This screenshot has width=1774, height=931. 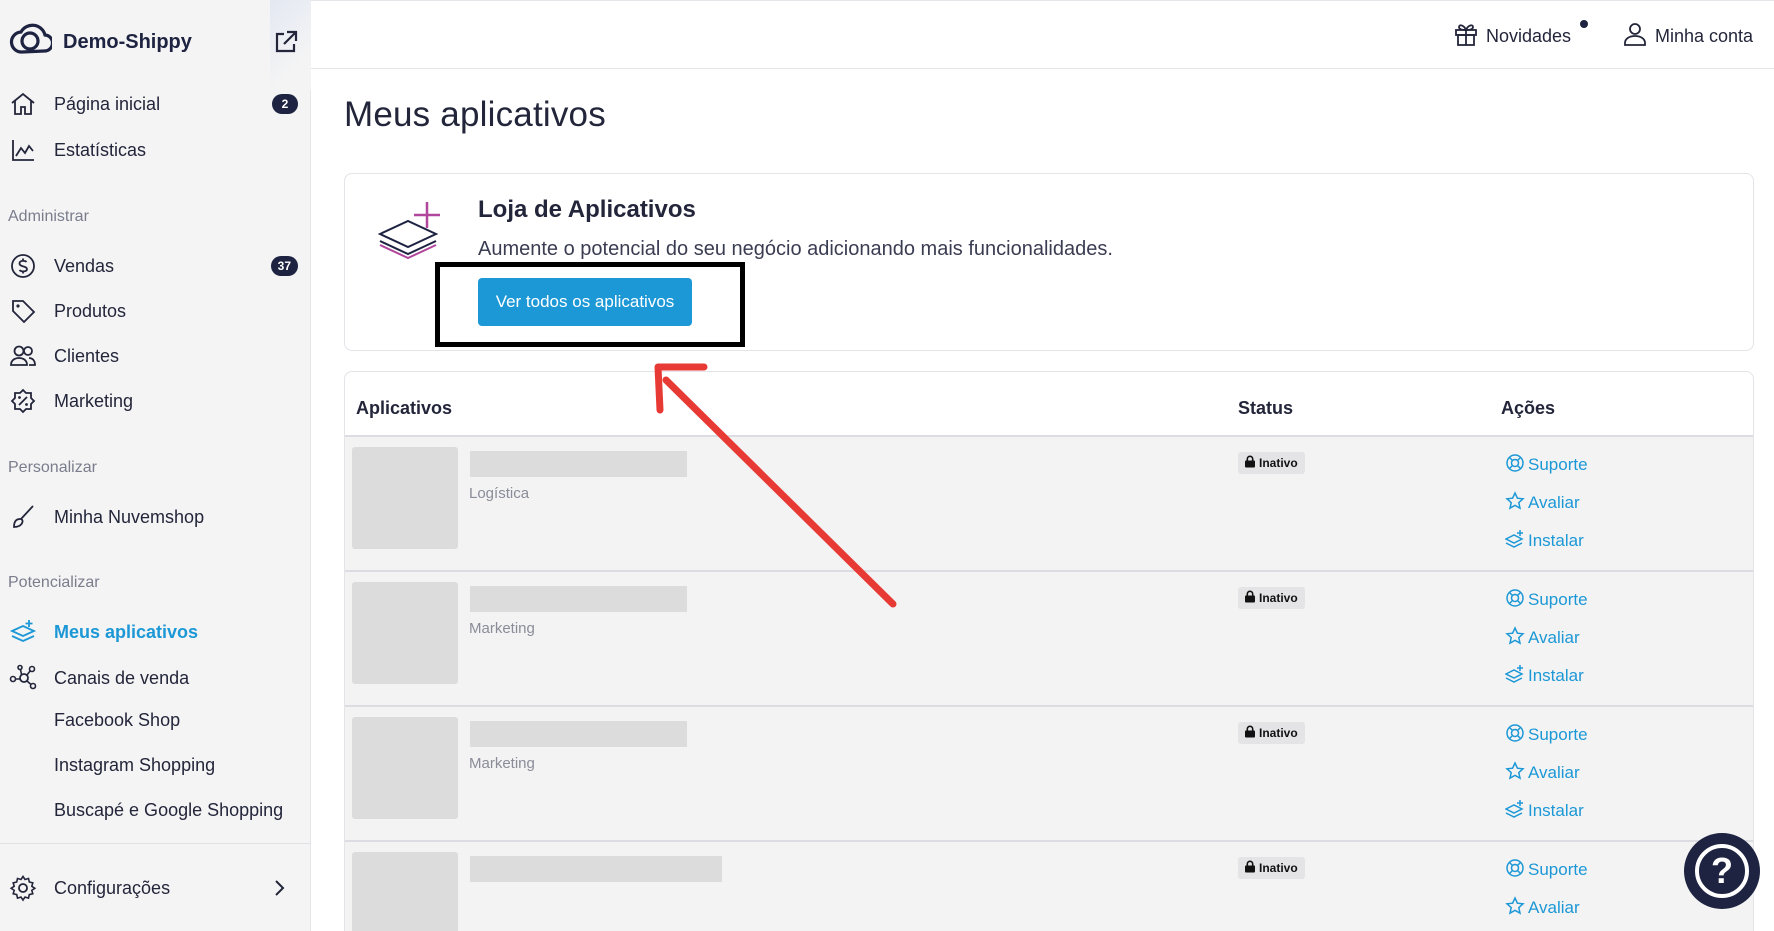 What do you see at coordinates (1278, 598) in the screenshot?
I see `status-label: Inativo` at bounding box center [1278, 598].